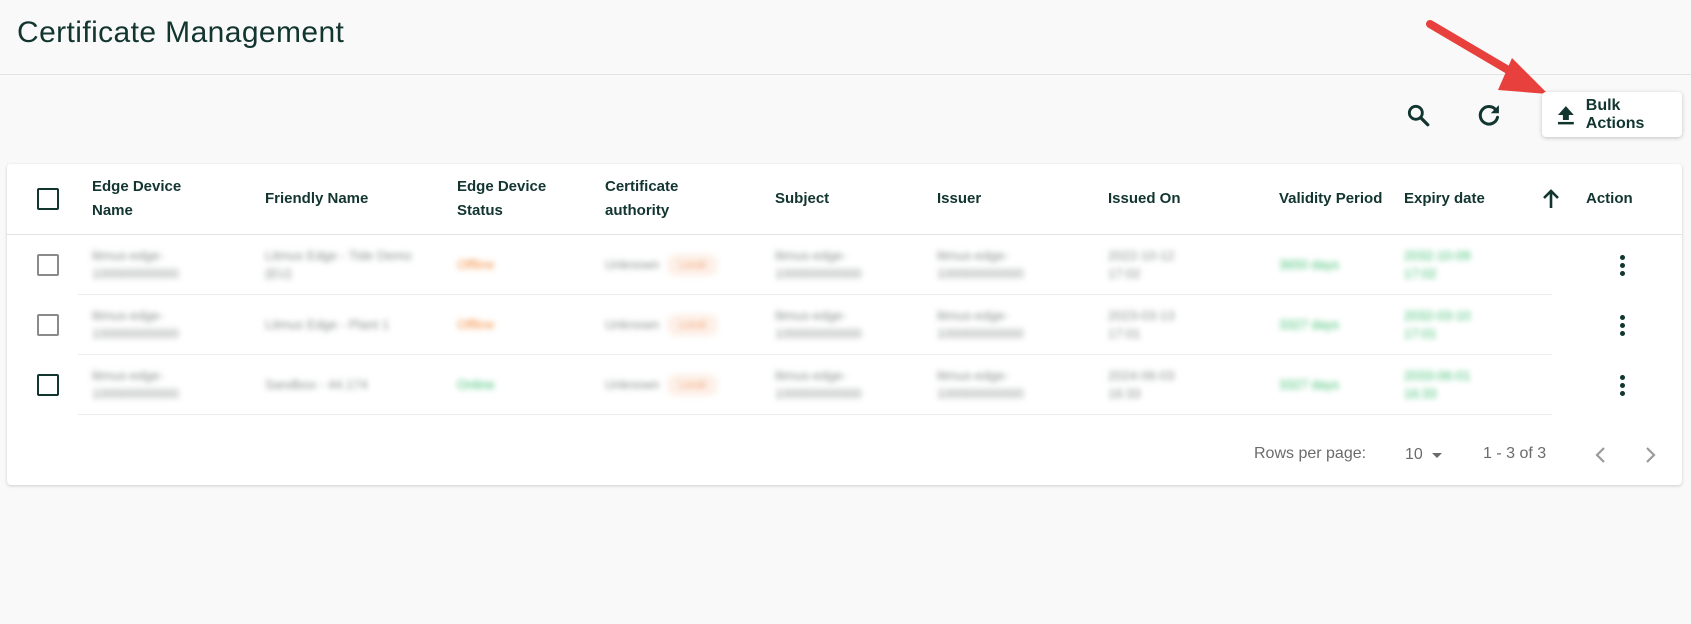 The image size is (1691, 624). Describe the element at coordinates (655, 199) in the screenshot. I see `col-certificate-authority: Certificate authority` at that location.